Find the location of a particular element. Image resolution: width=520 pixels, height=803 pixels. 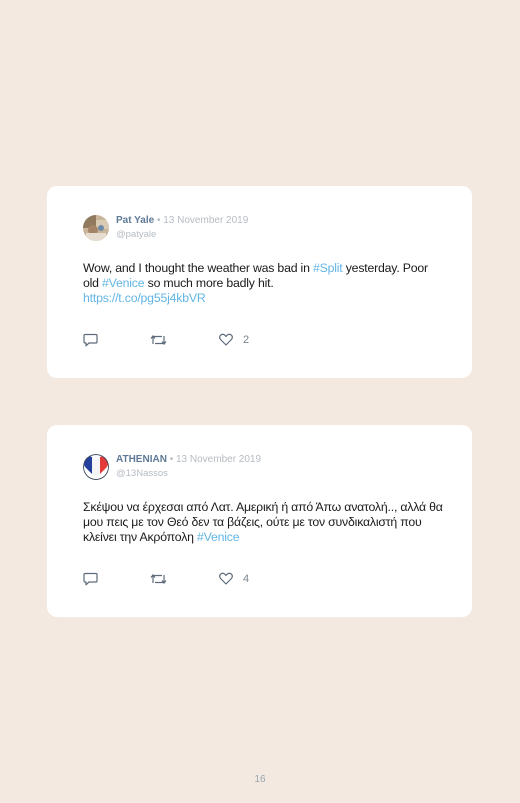

author-handle: @patyale is located at coordinates (136, 234).